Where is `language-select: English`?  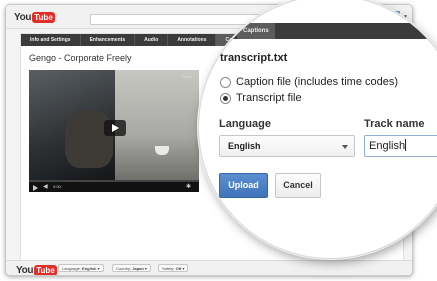 language-select: English is located at coordinates (287, 146).